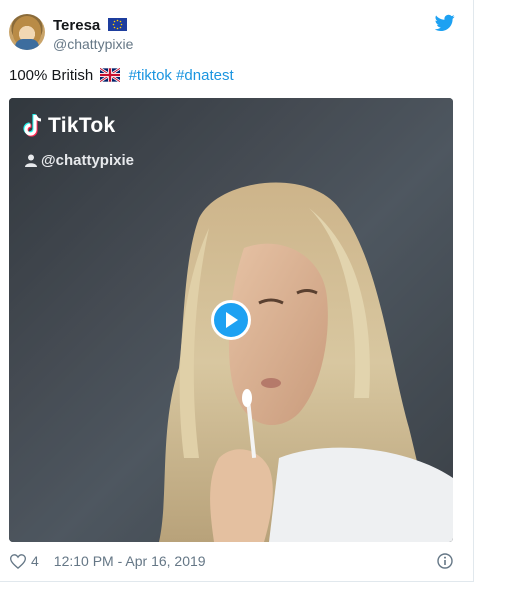  Describe the element at coordinates (87, 160) in the screenshot. I see `tiktok-username-text: @chattypixie` at that location.